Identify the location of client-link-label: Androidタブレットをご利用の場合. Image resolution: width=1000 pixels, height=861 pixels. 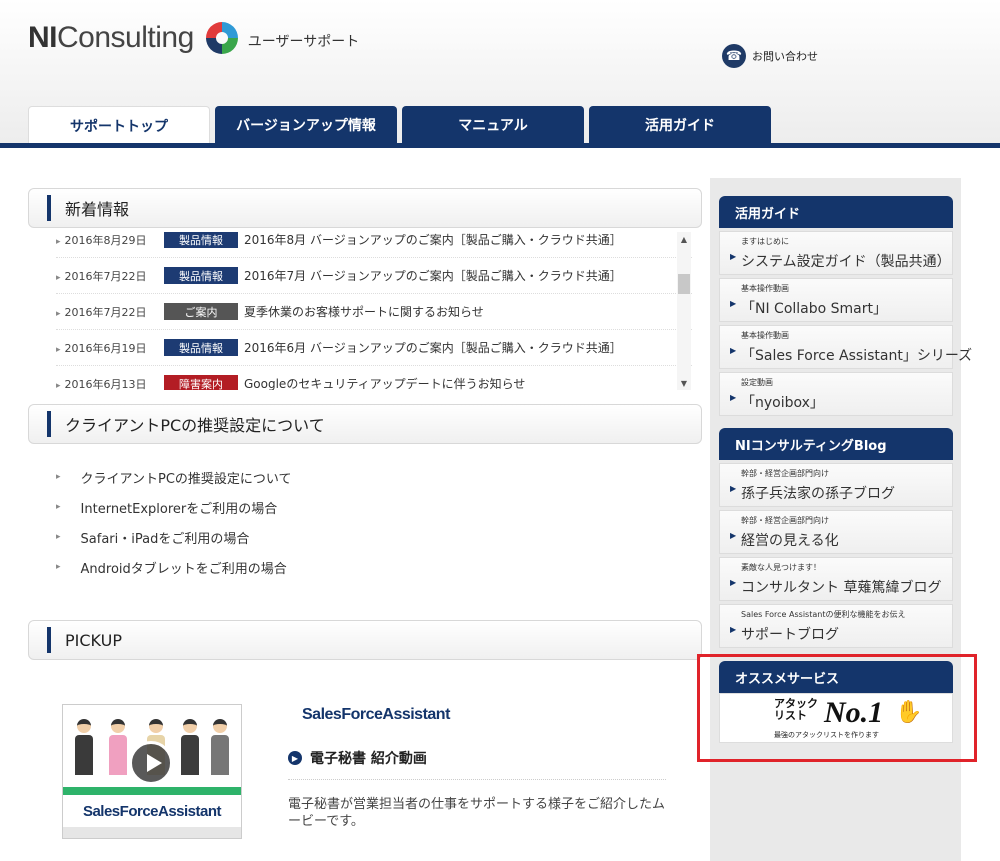
(183, 569).